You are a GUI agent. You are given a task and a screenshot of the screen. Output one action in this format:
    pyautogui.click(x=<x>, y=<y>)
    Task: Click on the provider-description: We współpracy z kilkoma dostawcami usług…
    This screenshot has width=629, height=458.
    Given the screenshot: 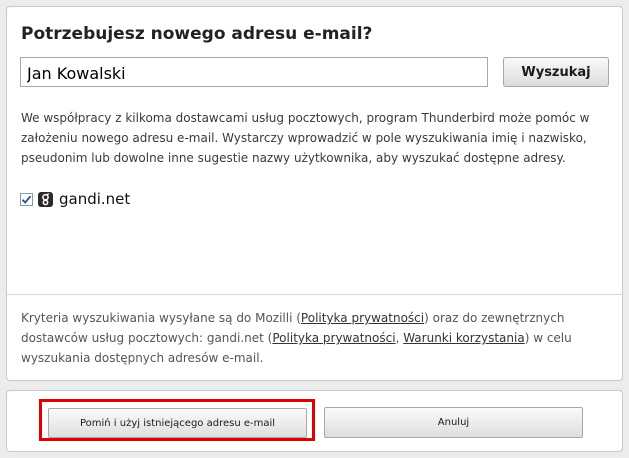 What is the action you would take?
    pyautogui.click(x=305, y=138)
    